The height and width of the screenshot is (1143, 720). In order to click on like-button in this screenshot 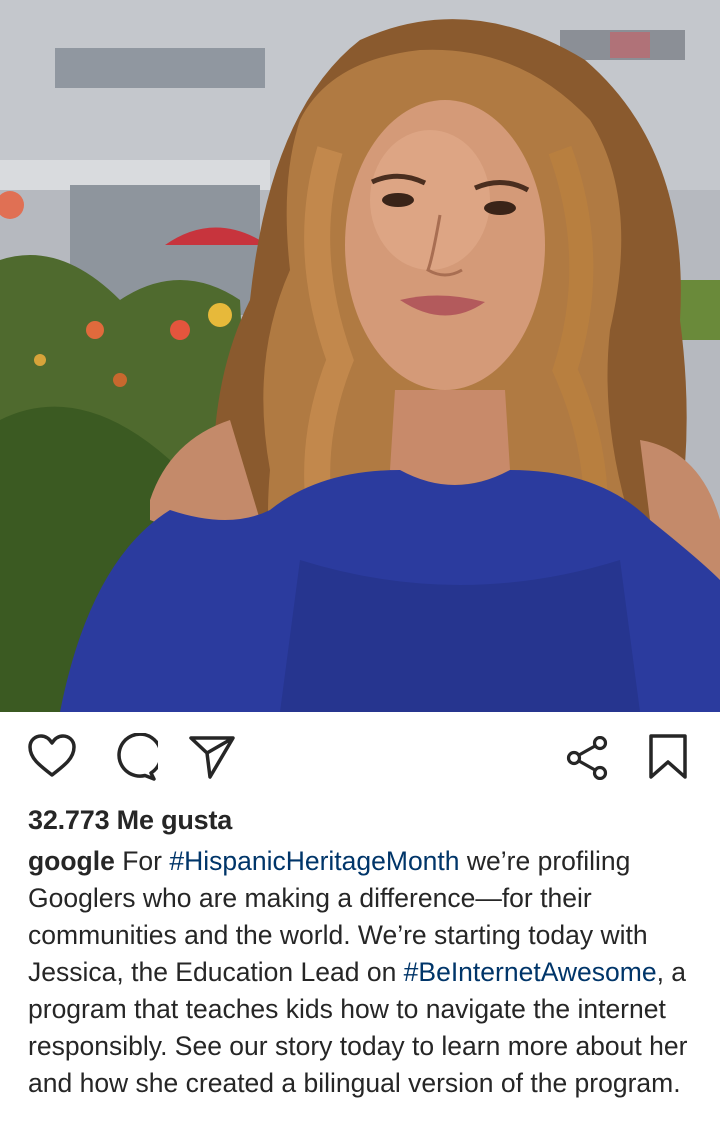, I will do `click(52, 756)`.